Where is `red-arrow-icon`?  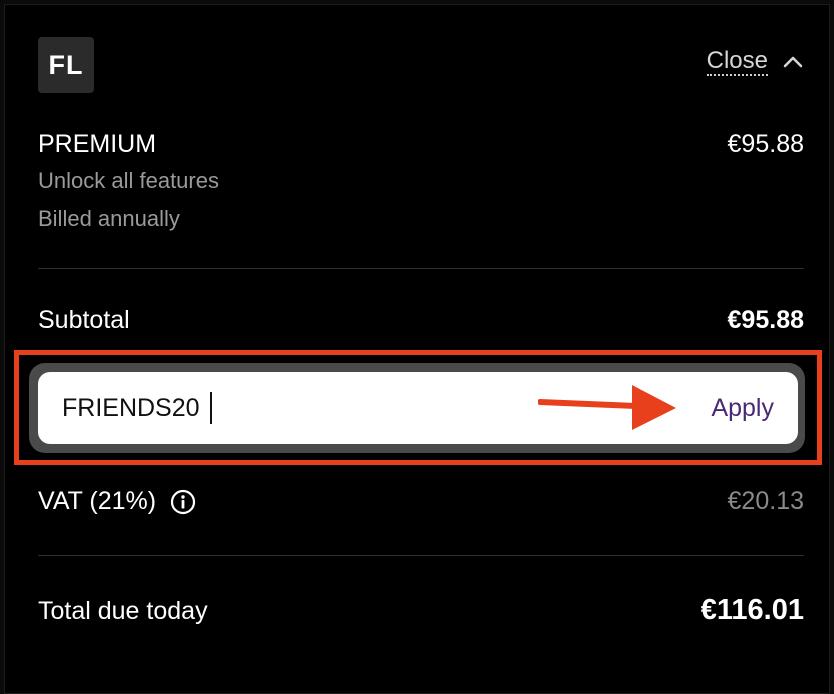
red-arrow-icon is located at coordinates (607, 407).